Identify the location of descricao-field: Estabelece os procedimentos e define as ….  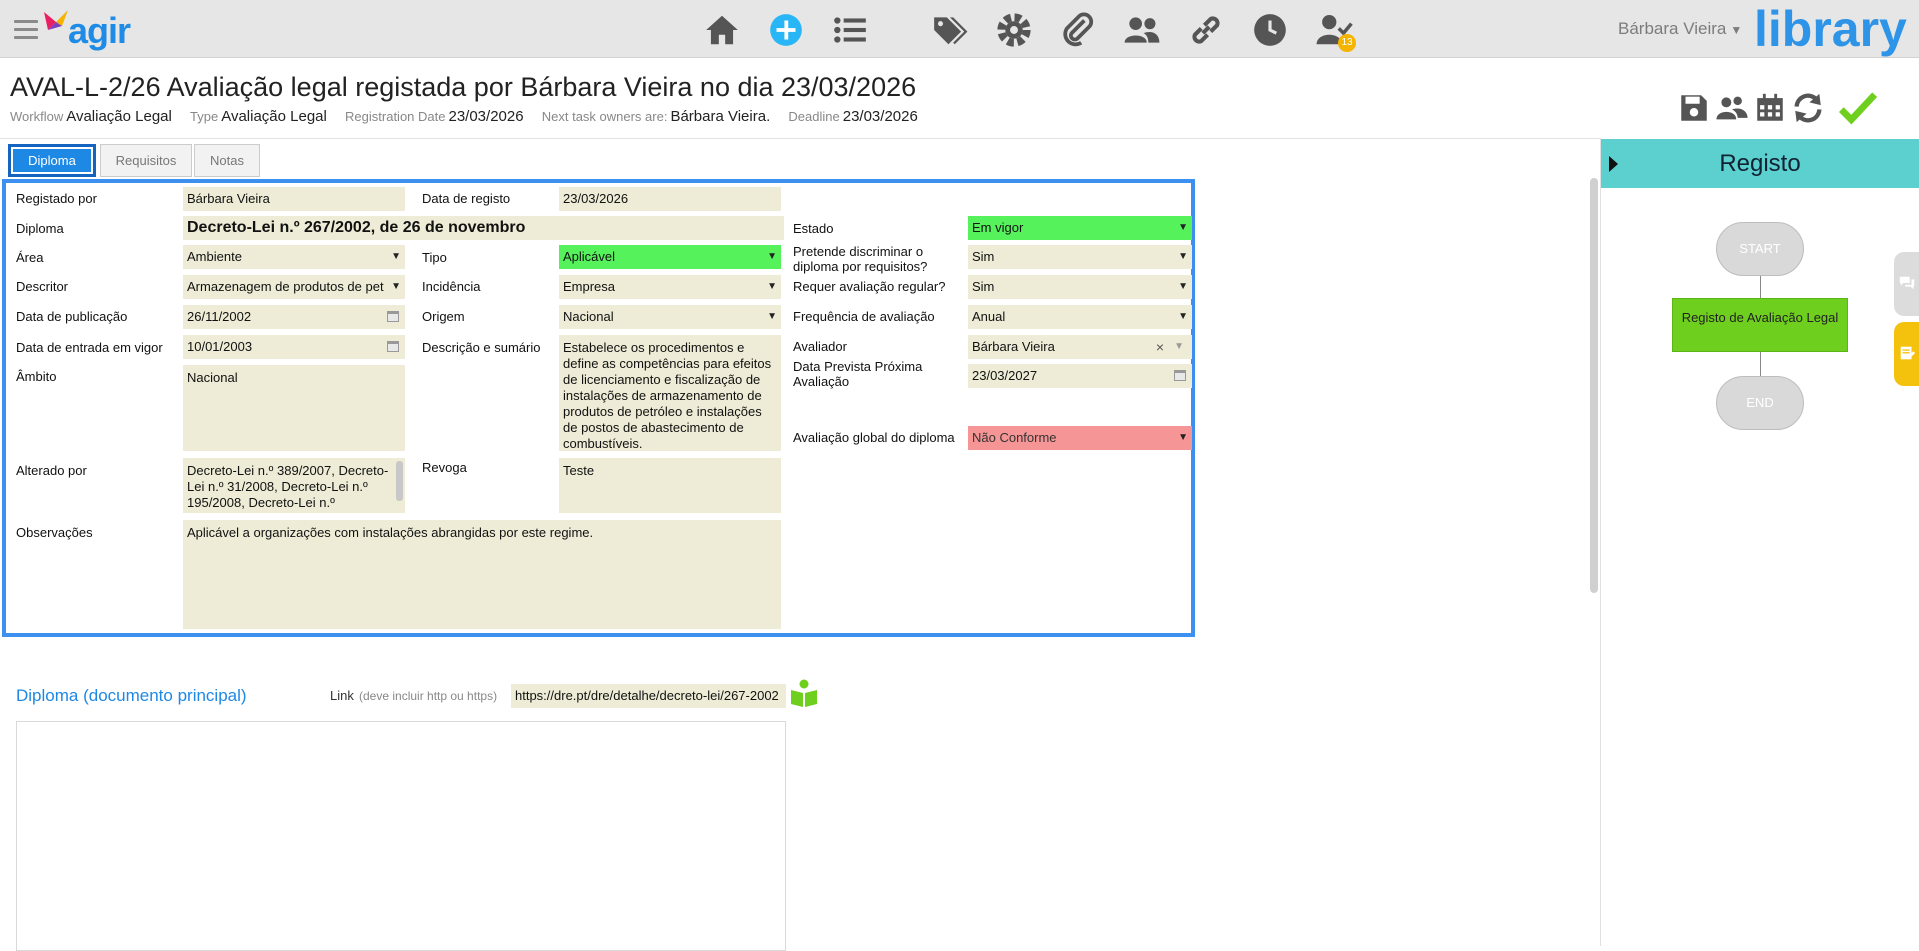
(670, 393).